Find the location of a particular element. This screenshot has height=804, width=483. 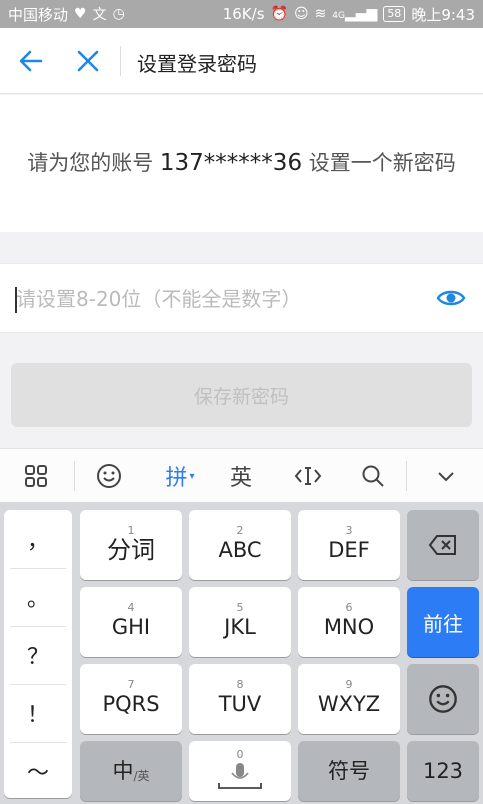

key-number: 5 is located at coordinates (240, 607).